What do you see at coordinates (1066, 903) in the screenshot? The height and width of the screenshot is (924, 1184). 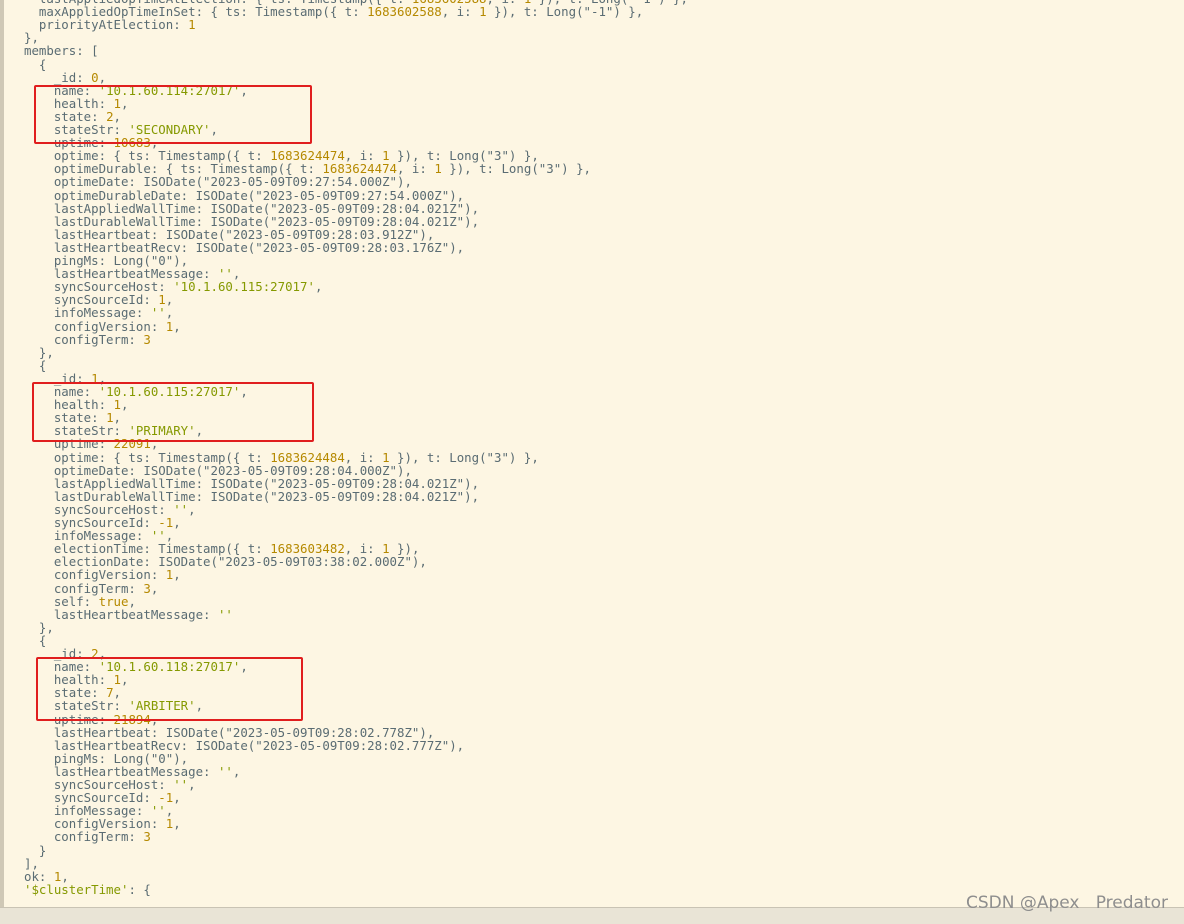 I see `csdn-watermark: CSDN @Apex Predator` at bounding box center [1066, 903].